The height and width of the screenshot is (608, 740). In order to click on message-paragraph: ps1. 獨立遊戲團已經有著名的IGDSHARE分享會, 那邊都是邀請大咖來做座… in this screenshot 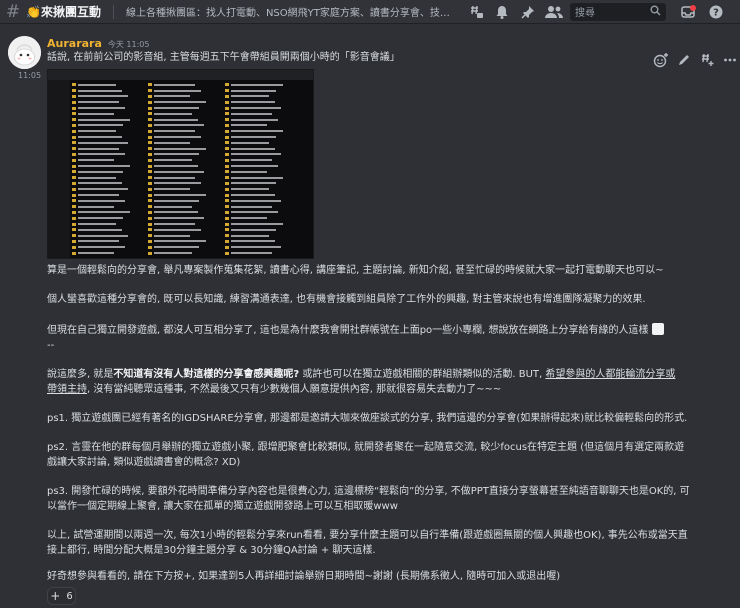, I will do `click(367, 418)`.